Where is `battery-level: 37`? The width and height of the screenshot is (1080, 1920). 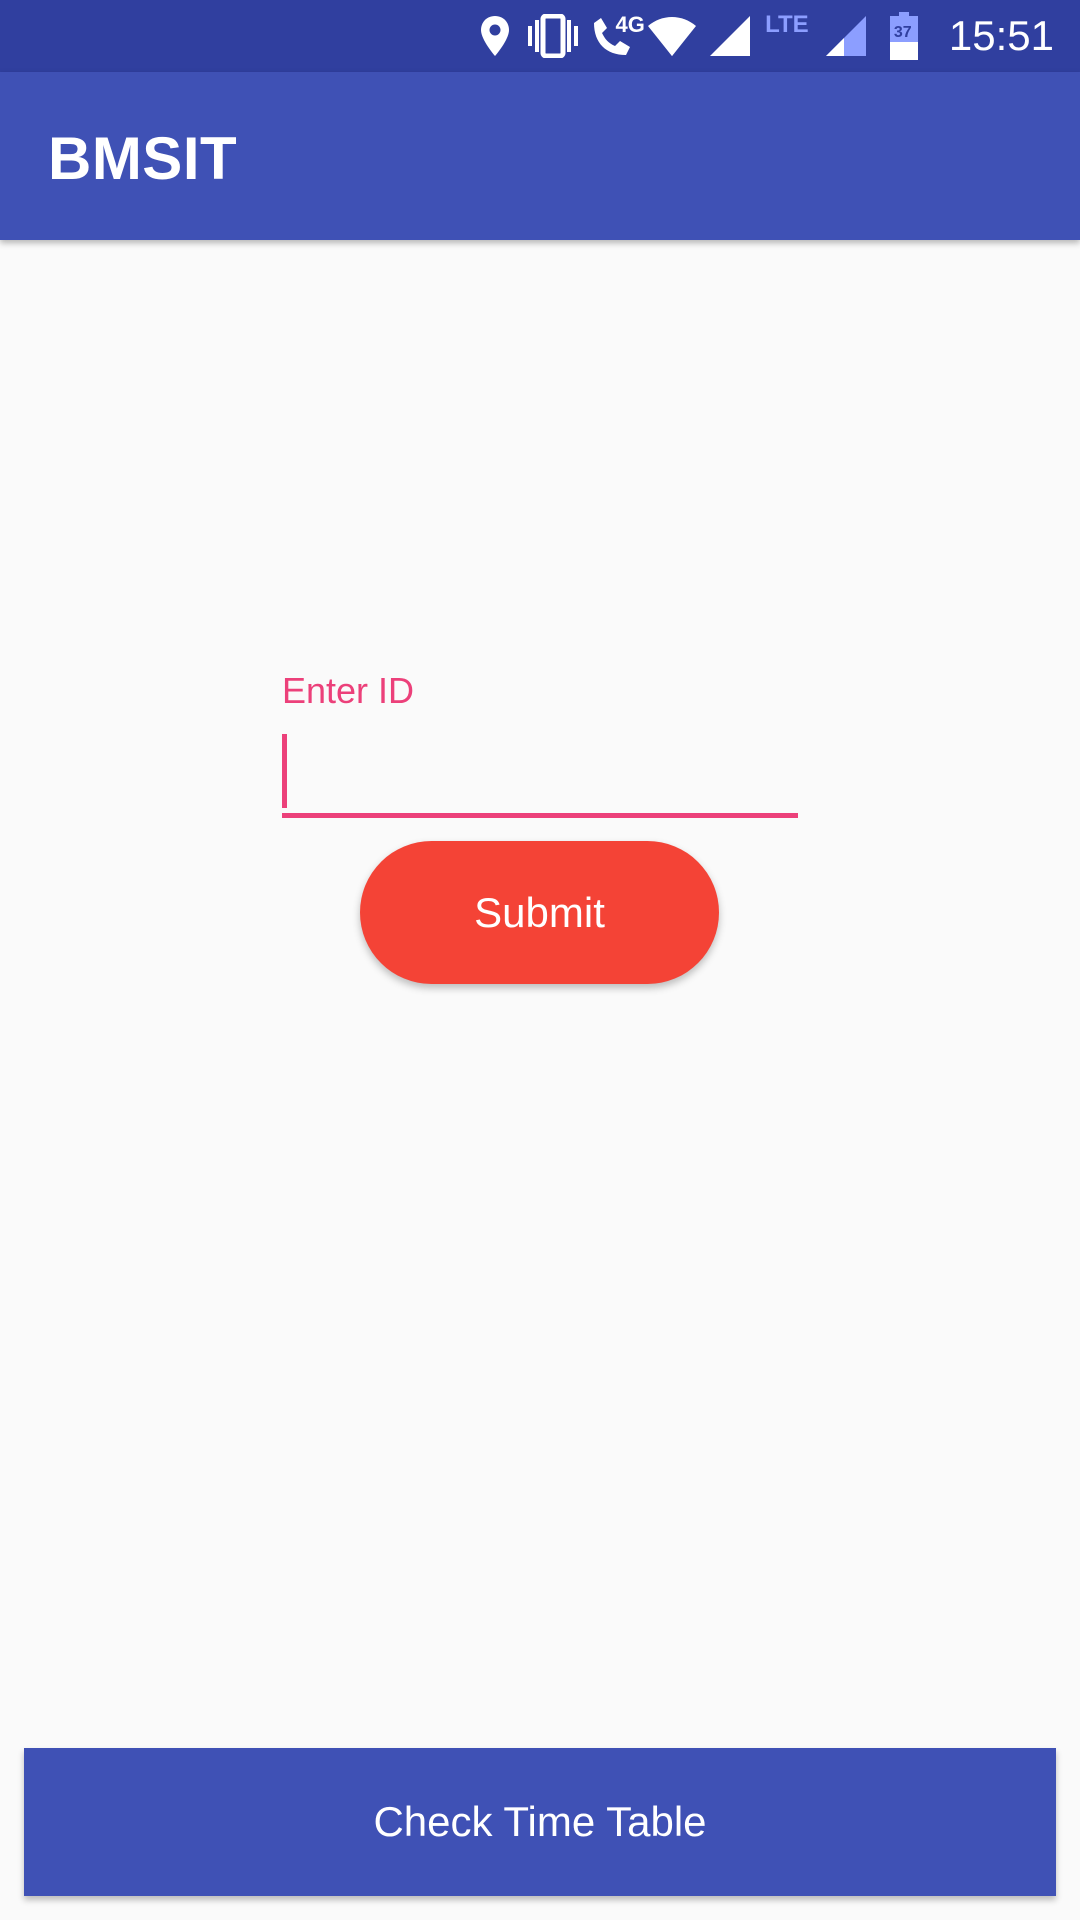 battery-level: 37 is located at coordinates (902, 32).